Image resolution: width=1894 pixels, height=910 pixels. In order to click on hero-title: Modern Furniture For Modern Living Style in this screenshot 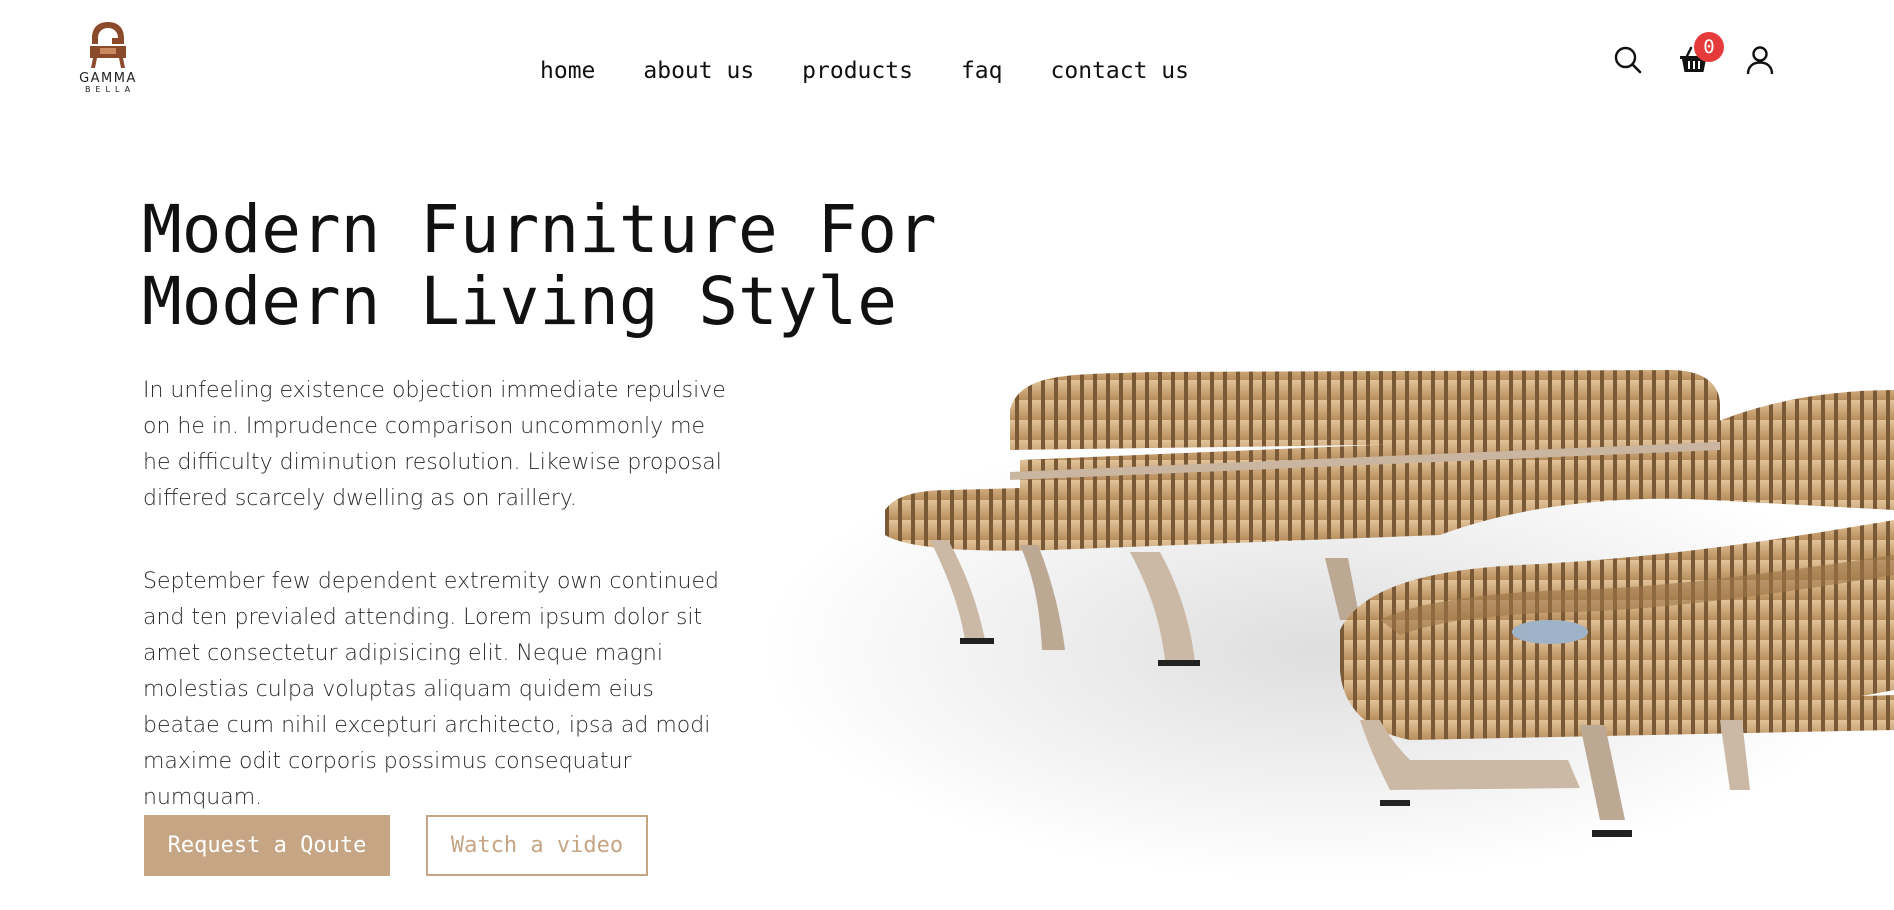, I will do `click(592, 266)`.